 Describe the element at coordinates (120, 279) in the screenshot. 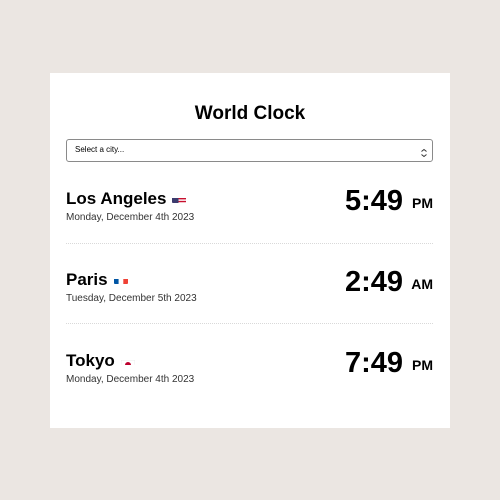

I see `fr-flag-icon` at that location.